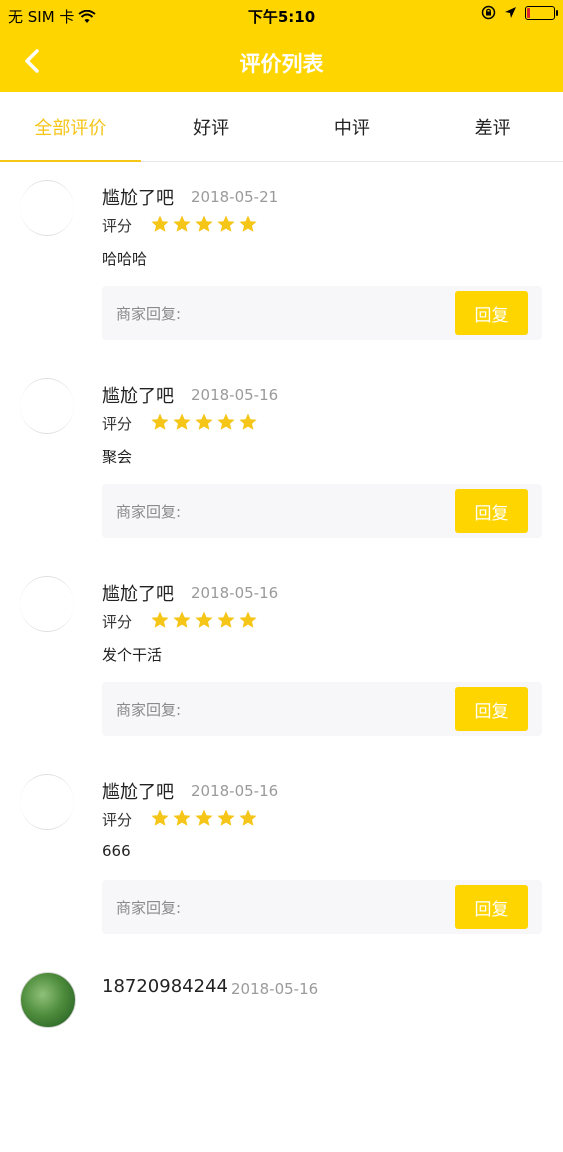 The image size is (563, 1152). Describe the element at coordinates (541, 12) in the screenshot. I see `battery-icon` at that location.